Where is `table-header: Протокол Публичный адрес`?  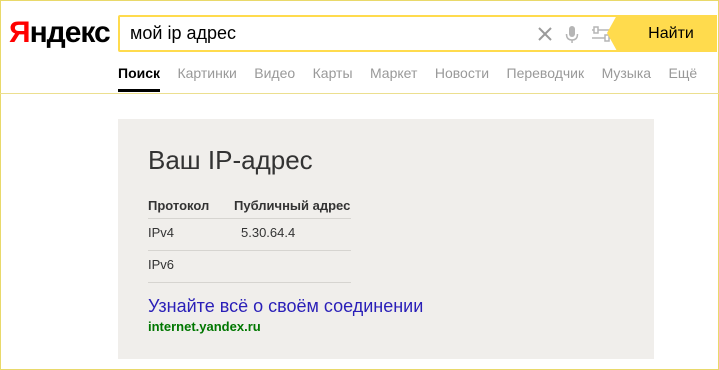
table-header: Протокол Публичный адрес is located at coordinates (249, 207).